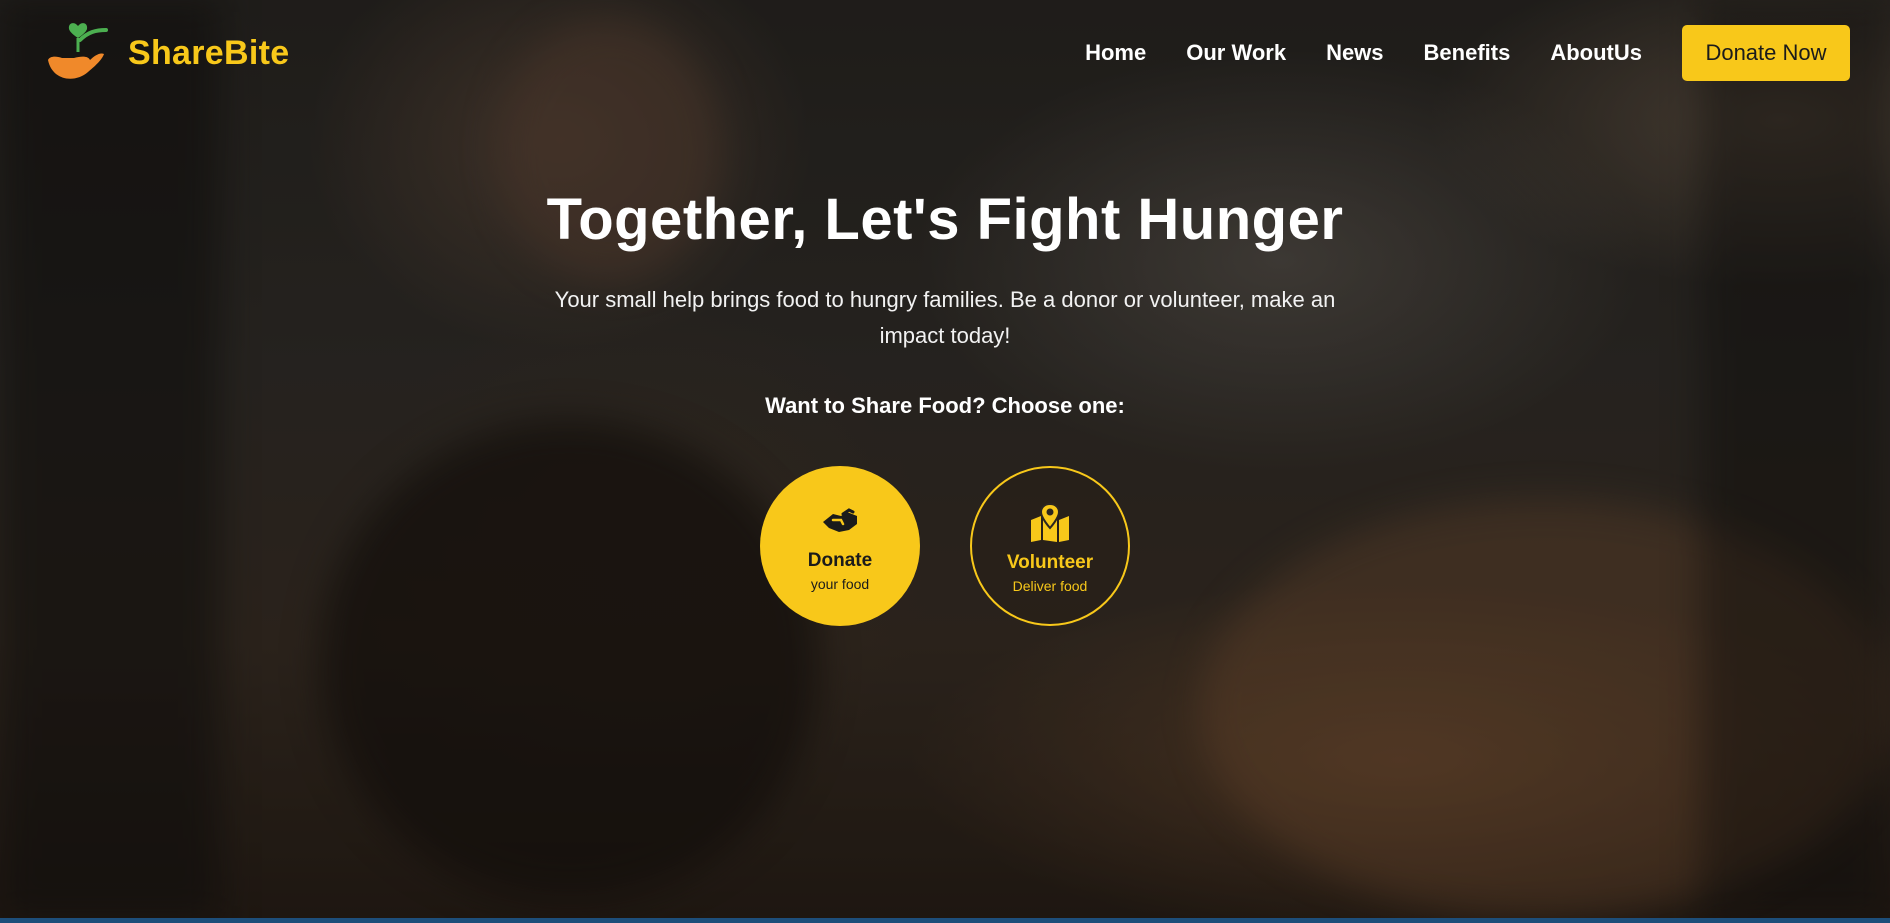  What do you see at coordinates (1596, 53) in the screenshot?
I see `nav-about-us: AboutUs` at bounding box center [1596, 53].